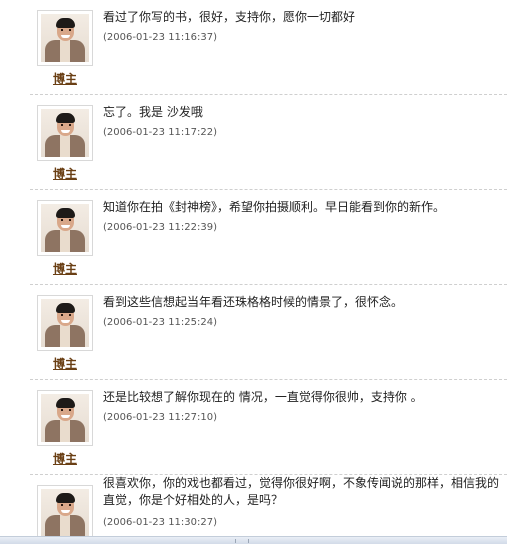 The image size is (507, 555). Describe the element at coordinates (160, 227) in the screenshot. I see `comment-timestamp: (2006-01-23 11:22:39)` at that location.